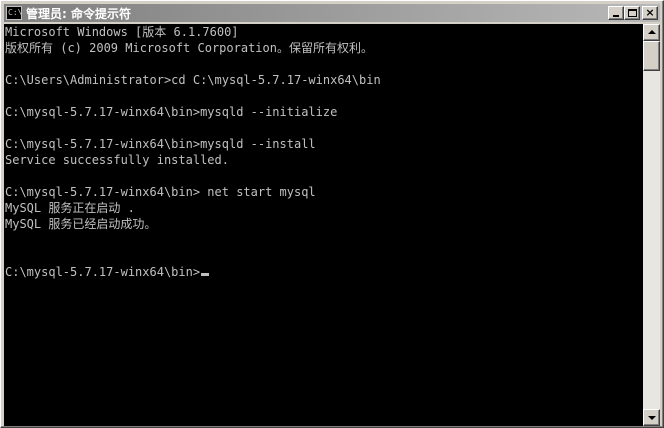  I want to click on console-prompt: C:\mysql-5.7.17-winx64\bin>, so click(103, 272).